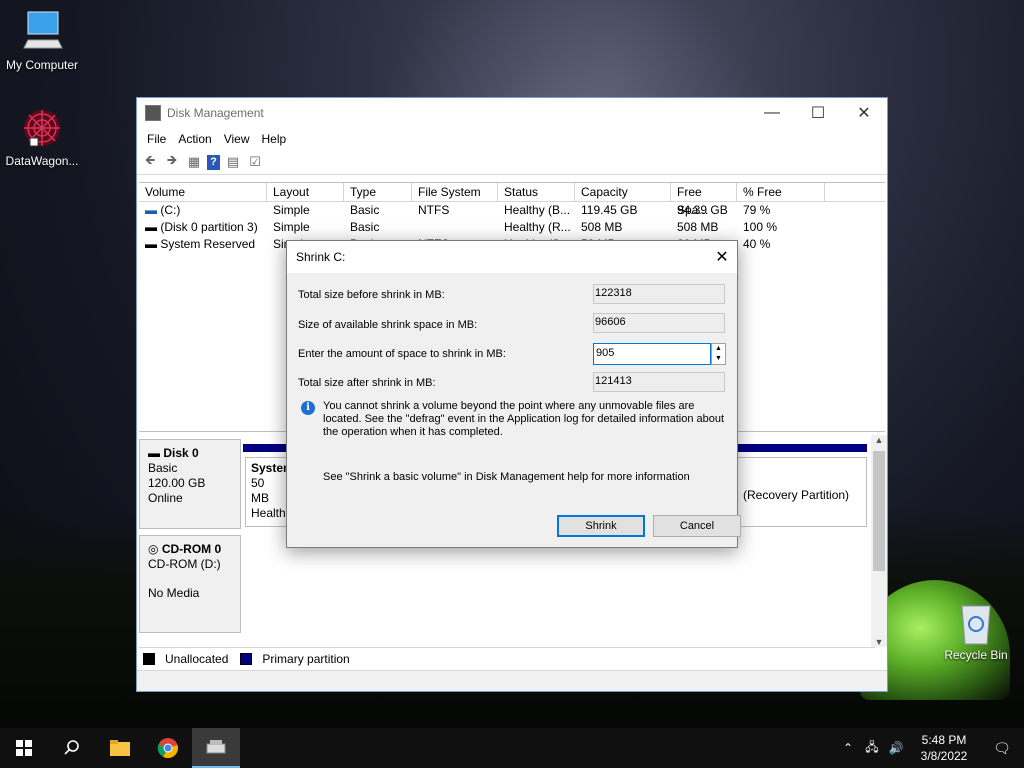 This screenshot has width=1024, height=768. Describe the element at coordinates (233, 162) in the screenshot. I see `properties-icon: ▤` at that location.